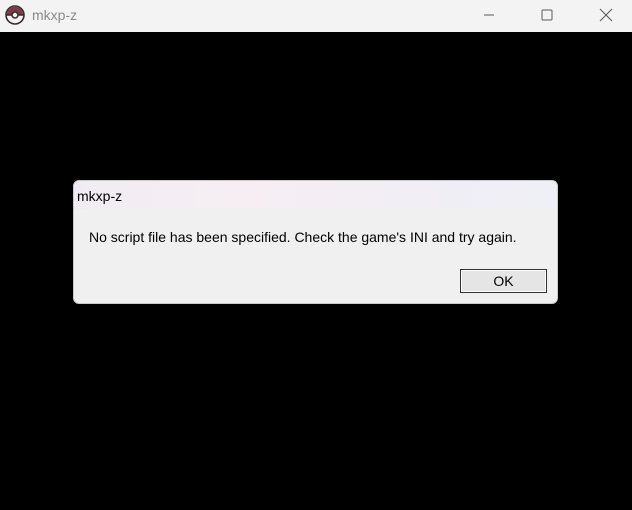 The height and width of the screenshot is (510, 632). Describe the element at coordinates (316, 16) in the screenshot. I see `title-bar: mkxp-z` at that location.